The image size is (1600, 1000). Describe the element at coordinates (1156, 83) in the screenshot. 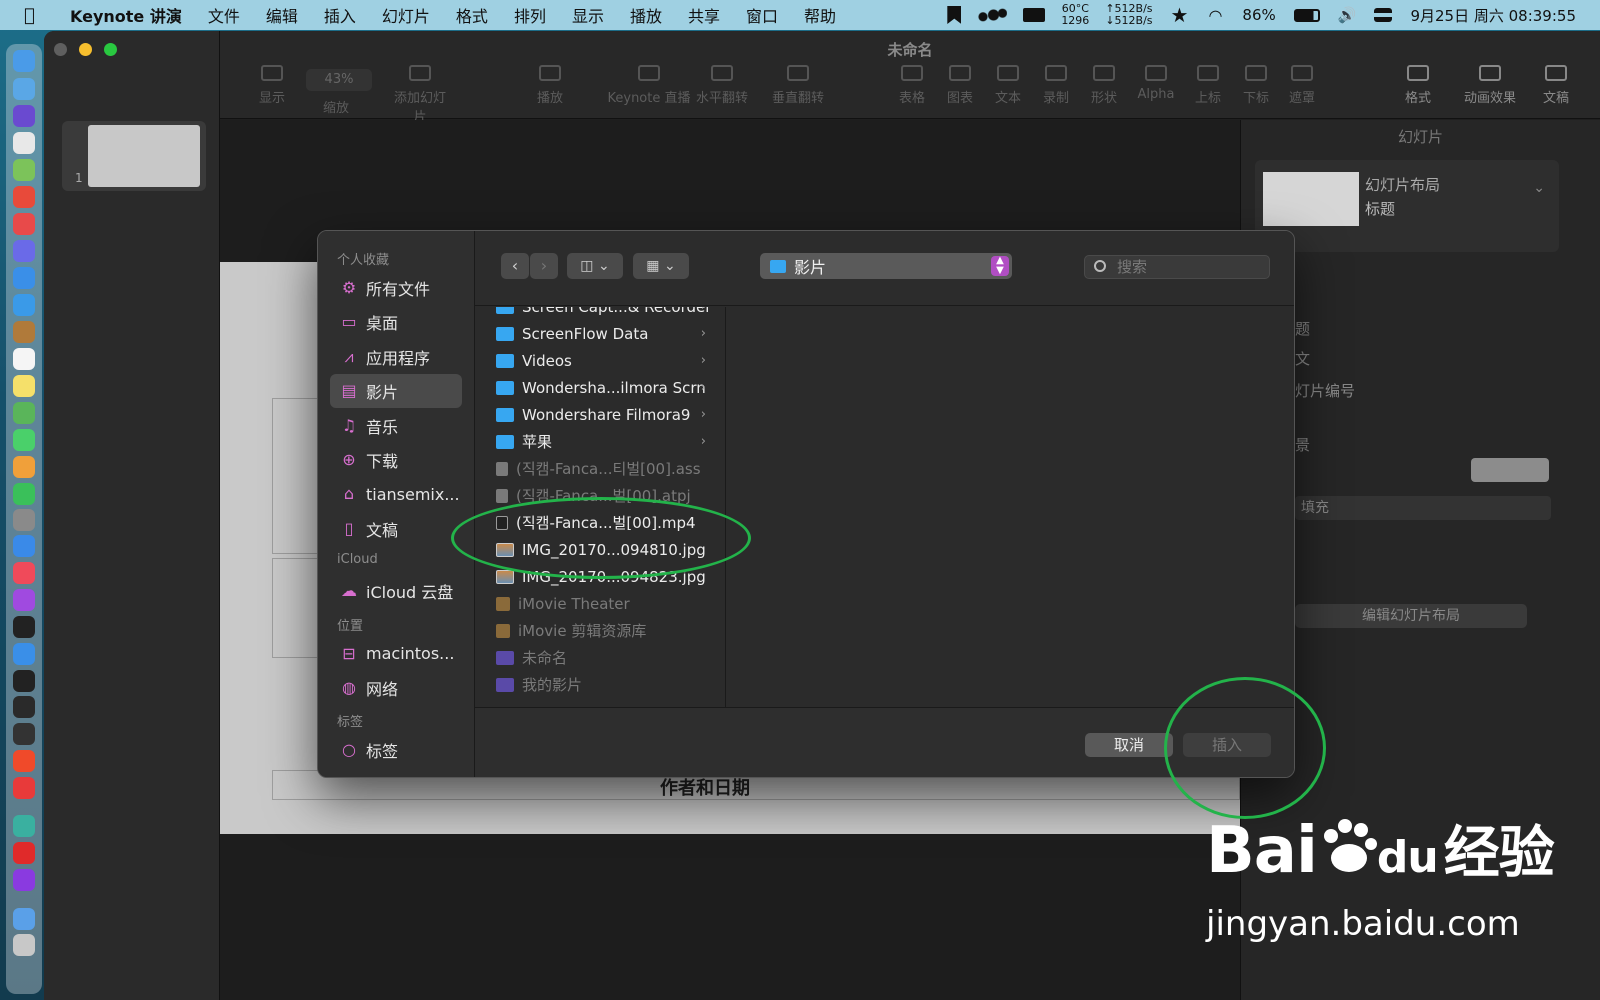

I see `toolbar-button-alpha: Alpha` at that location.